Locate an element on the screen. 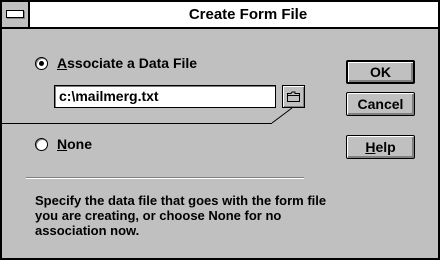 Image resolution: width=444 pixels, height=263 pixels. help-label-text: elp is located at coordinates (385, 147).